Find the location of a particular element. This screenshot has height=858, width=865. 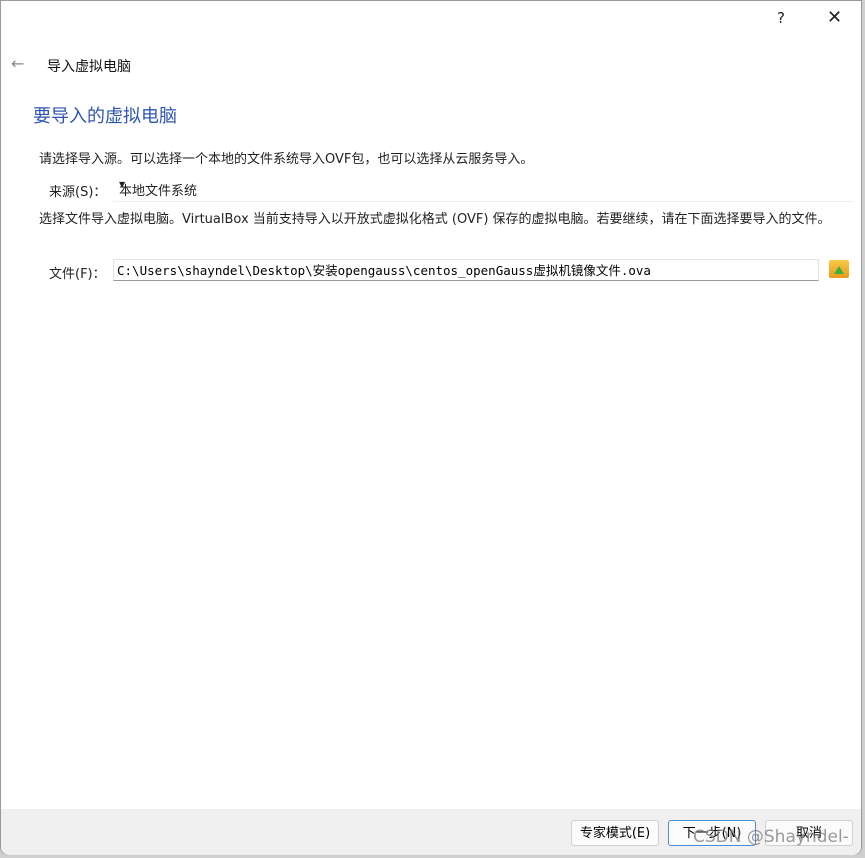

help-button: ? is located at coordinates (781, 18).